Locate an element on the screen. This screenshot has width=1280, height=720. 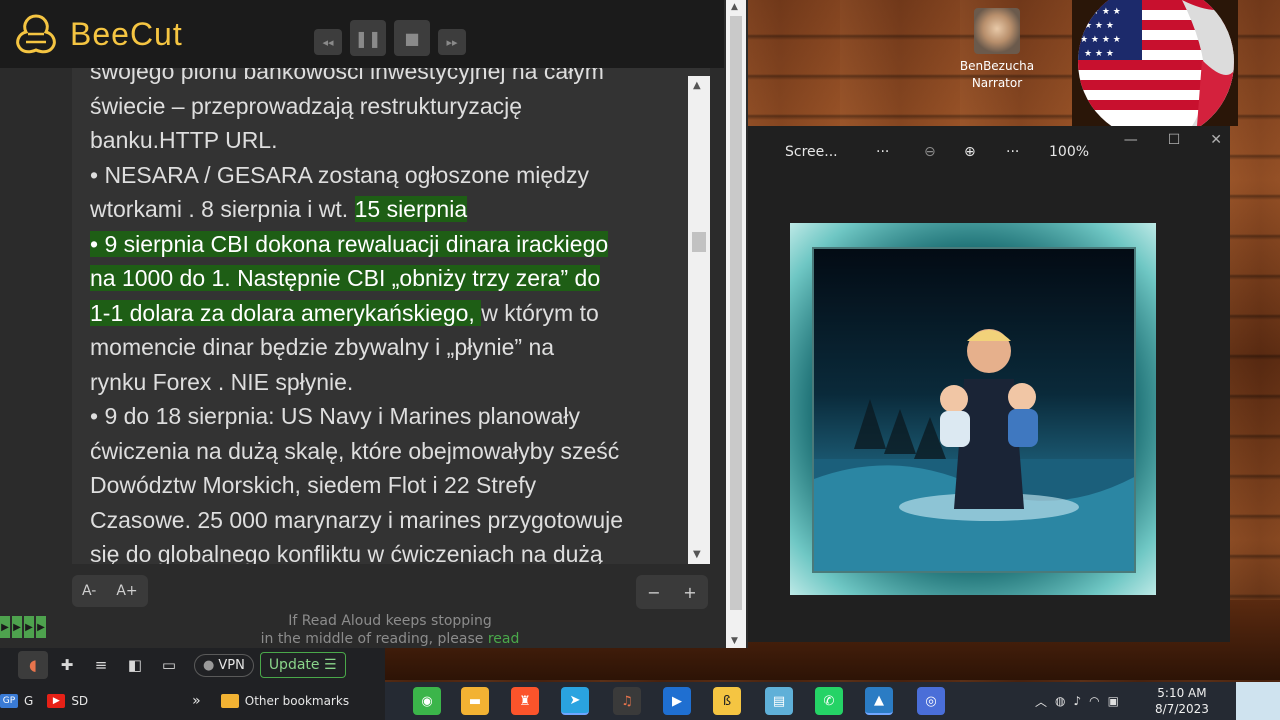
more-bookmarks-button: » is located at coordinates (196, 701).